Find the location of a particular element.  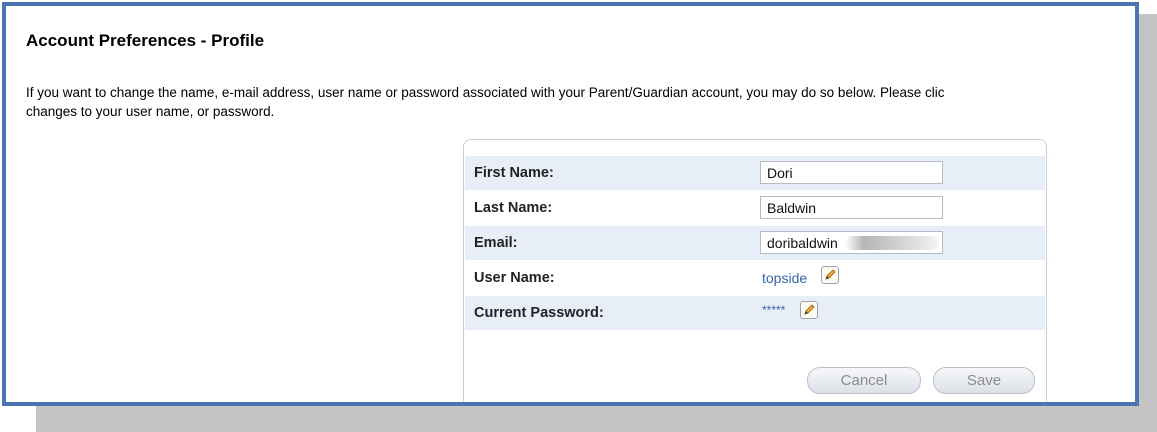

cancel-button: Cancel is located at coordinates (864, 380).